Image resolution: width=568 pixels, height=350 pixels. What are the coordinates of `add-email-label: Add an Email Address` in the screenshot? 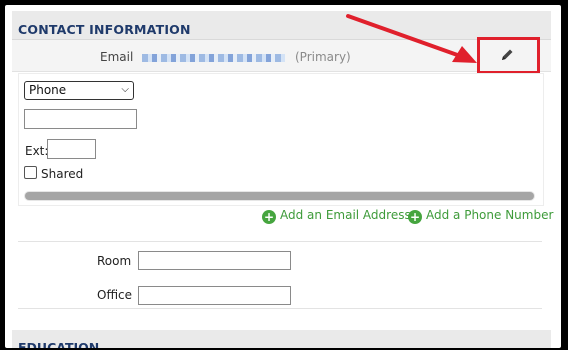 It's located at (345, 215).